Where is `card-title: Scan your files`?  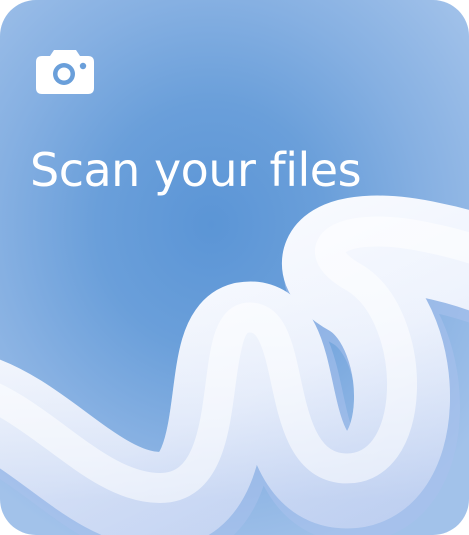 card-title: Scan your files is located at coordinates (196, 170).